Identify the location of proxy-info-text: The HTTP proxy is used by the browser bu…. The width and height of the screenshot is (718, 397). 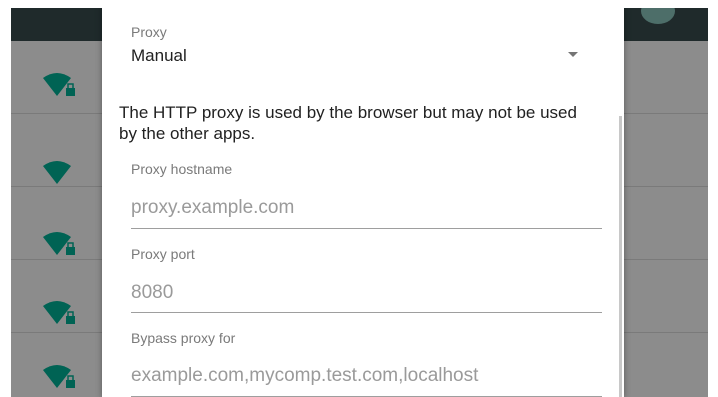
(348, 123).